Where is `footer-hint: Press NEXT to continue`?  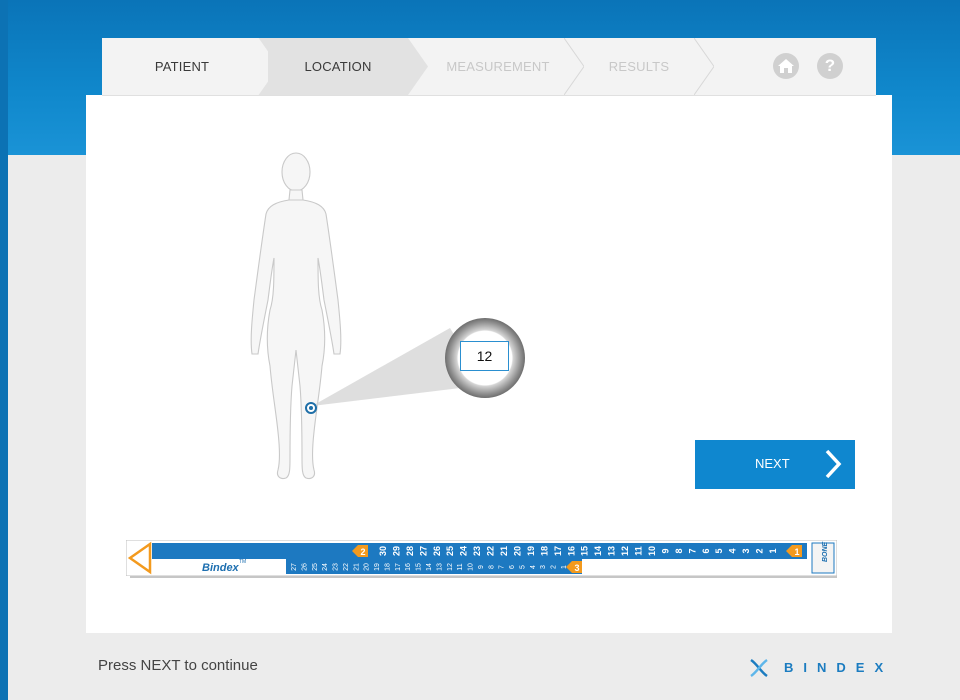
footer-hint: Press NEXT to continue is located at coordinates (178, 665).